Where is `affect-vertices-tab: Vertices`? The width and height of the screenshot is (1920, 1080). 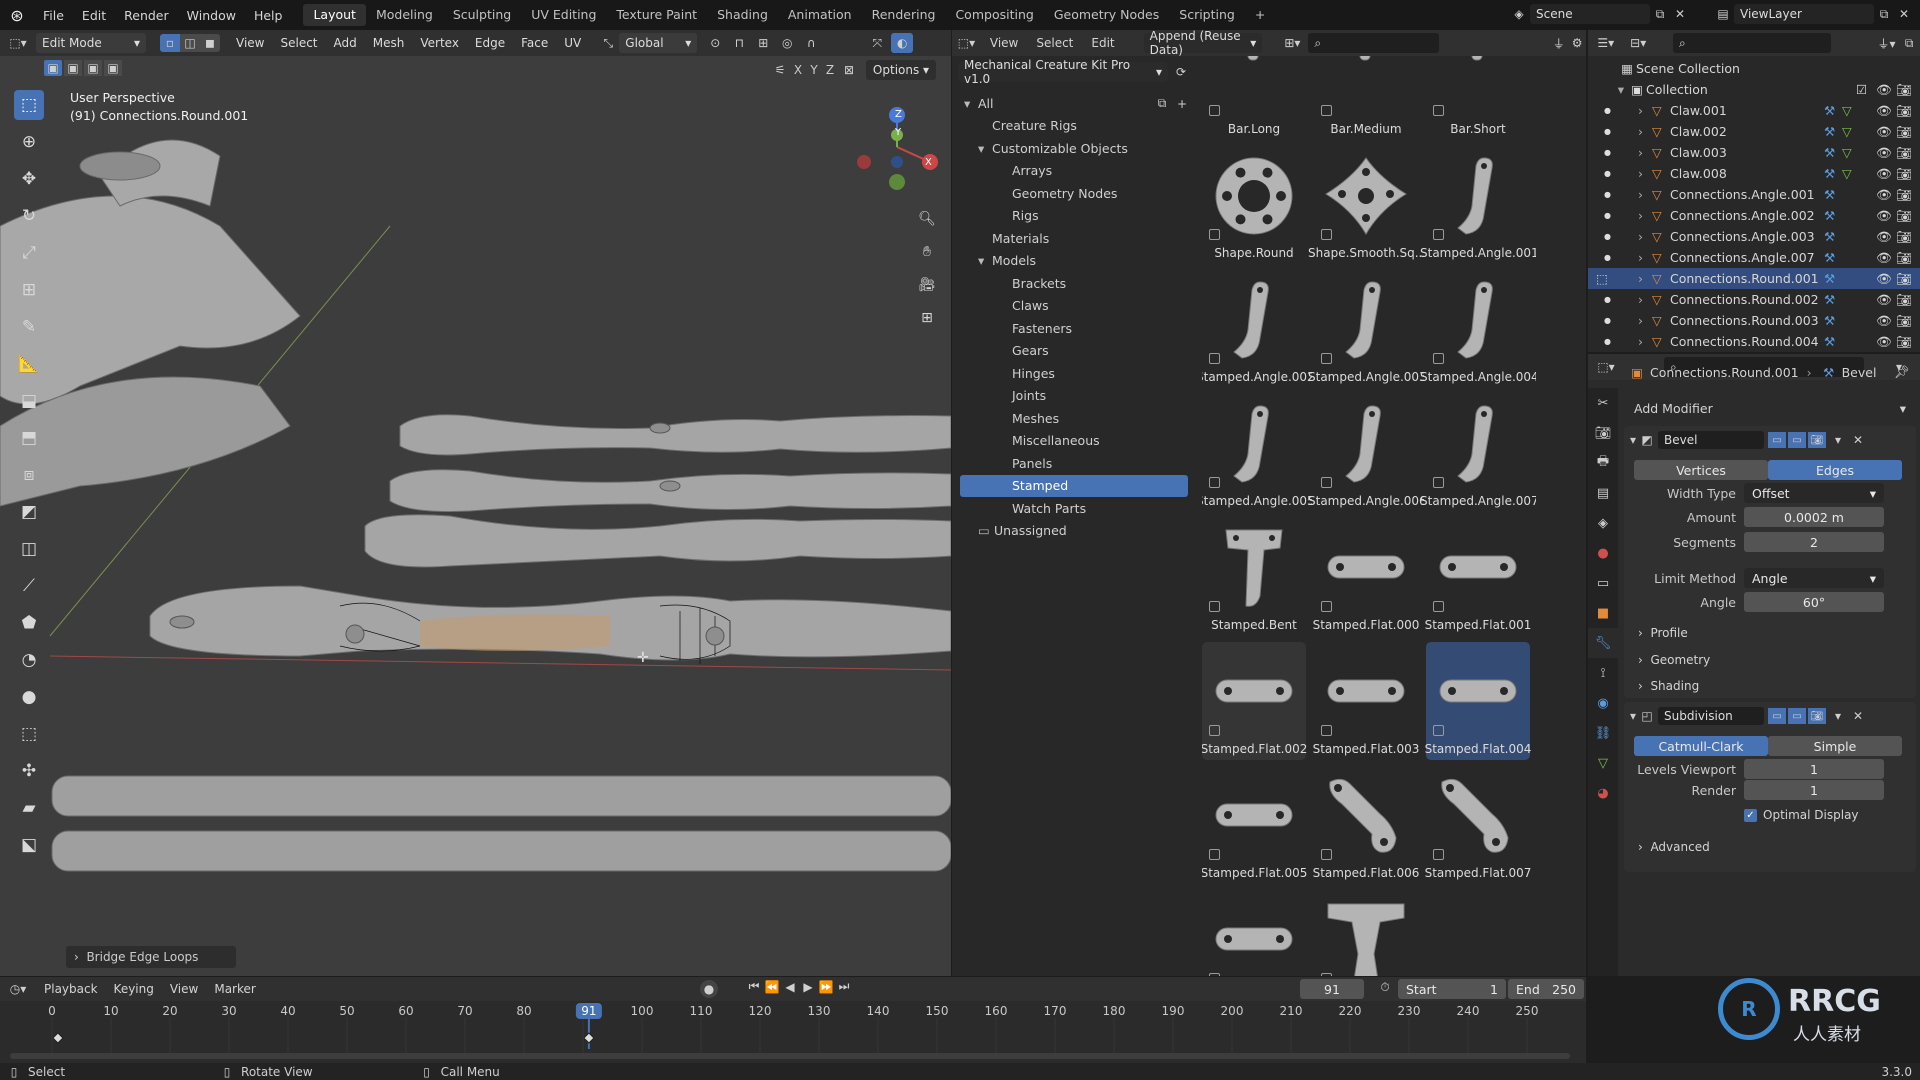
affect-vertices-tab: Vertices is located at coordinates (1701, 470).